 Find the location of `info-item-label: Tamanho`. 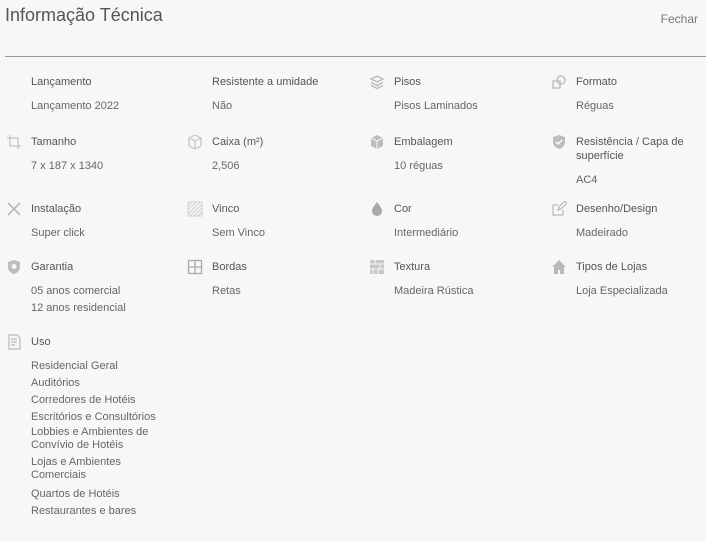

info-item-label: Tamanho is located at coordinates (54, 142).